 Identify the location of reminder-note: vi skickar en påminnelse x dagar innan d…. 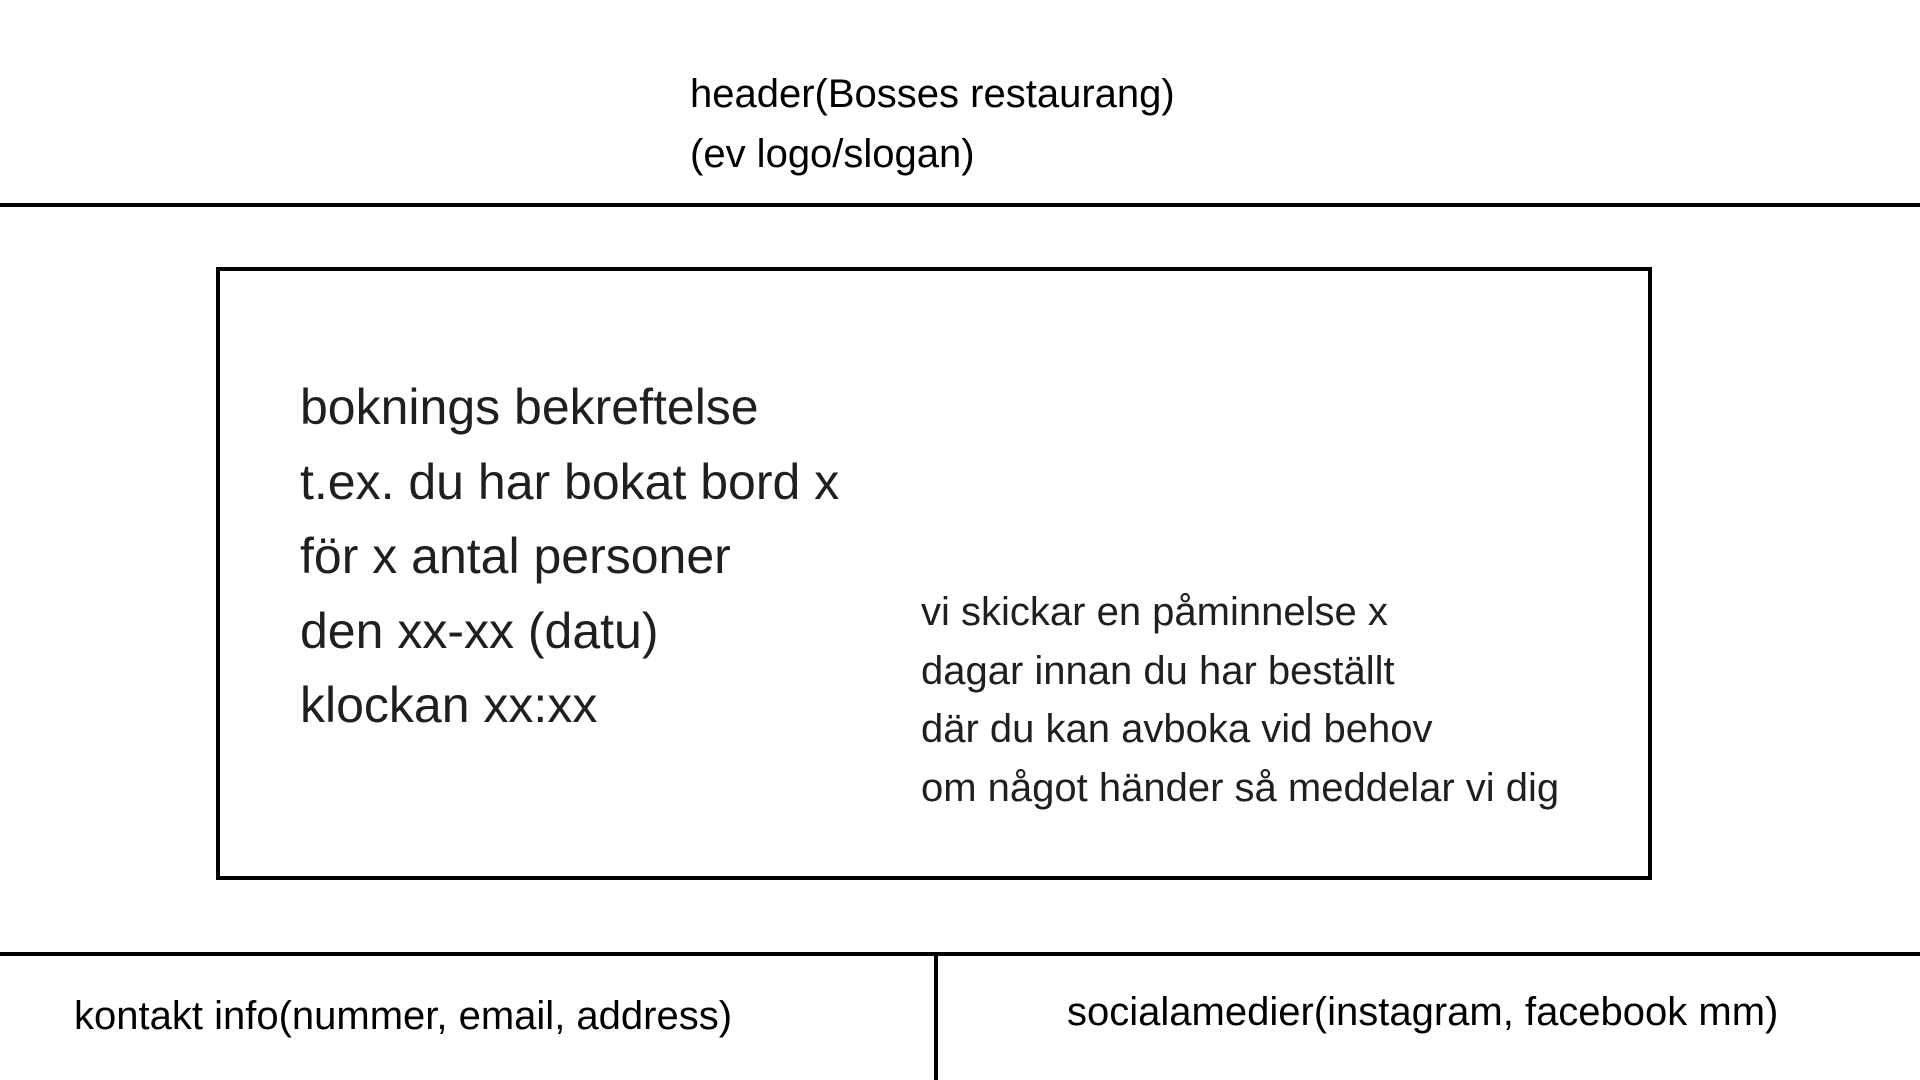
(1240, 700).